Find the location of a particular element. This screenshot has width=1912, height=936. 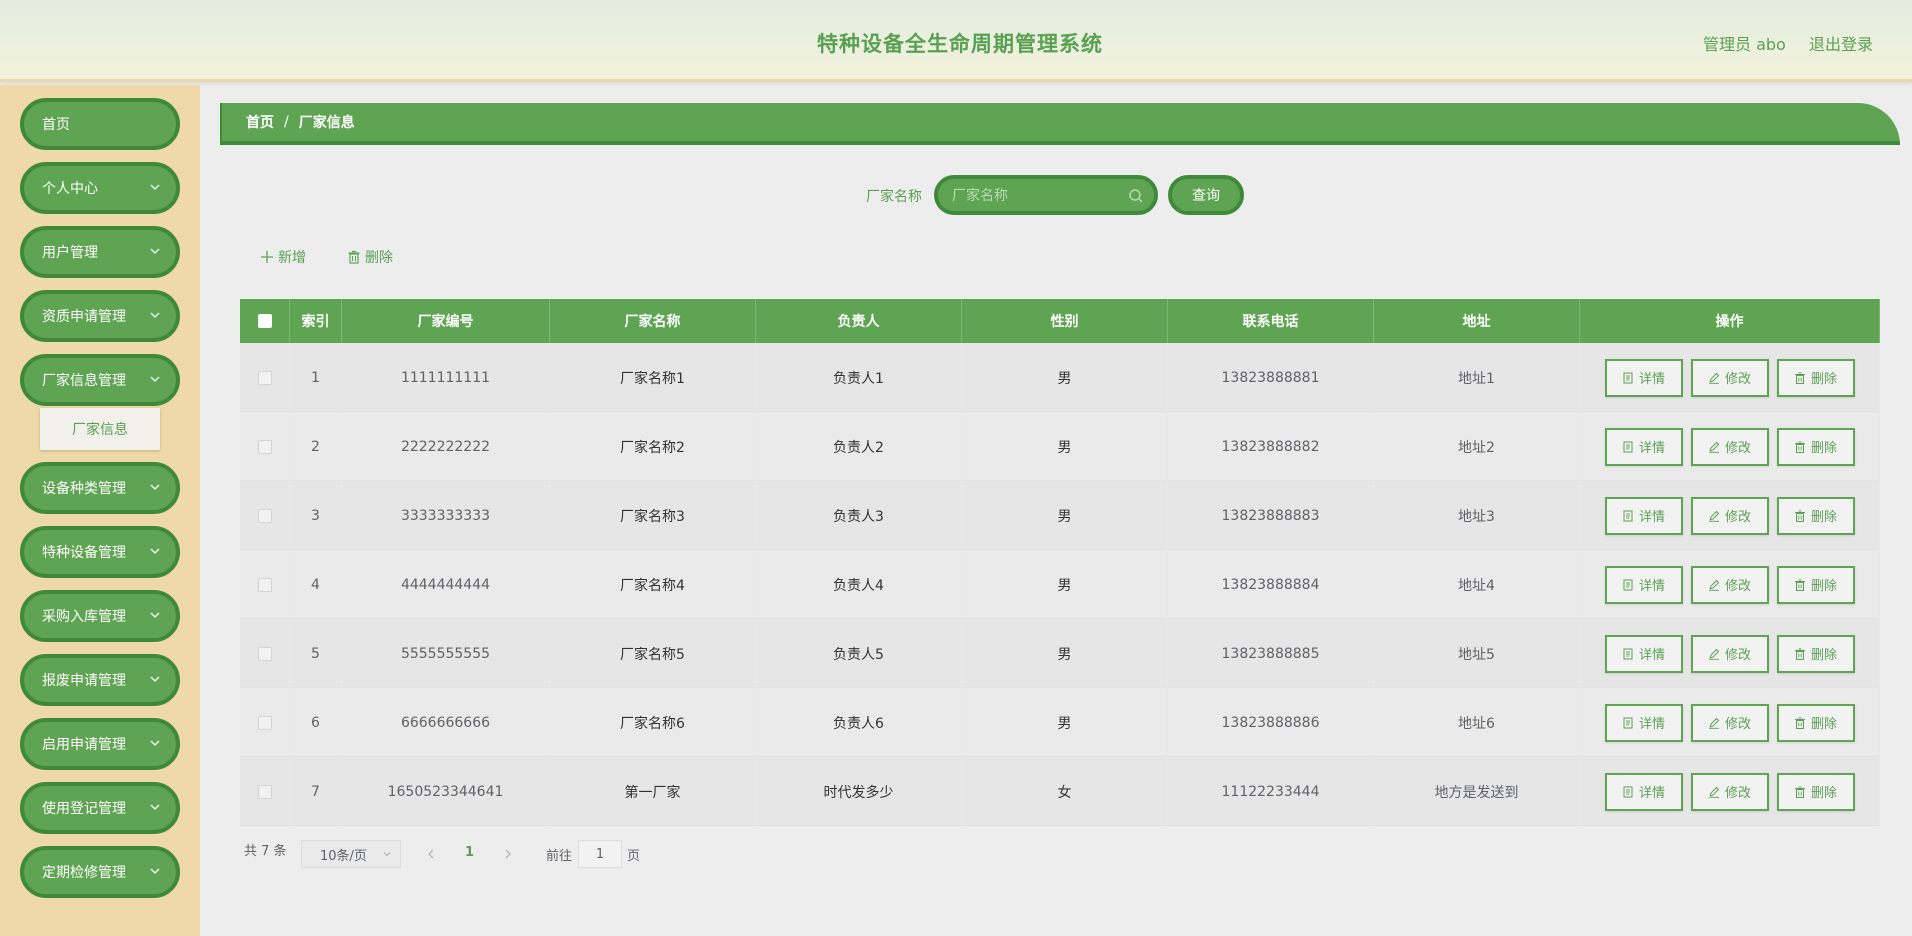

sidebar-item-personal-center: 个人中心 is located at coordinates (100, 188).